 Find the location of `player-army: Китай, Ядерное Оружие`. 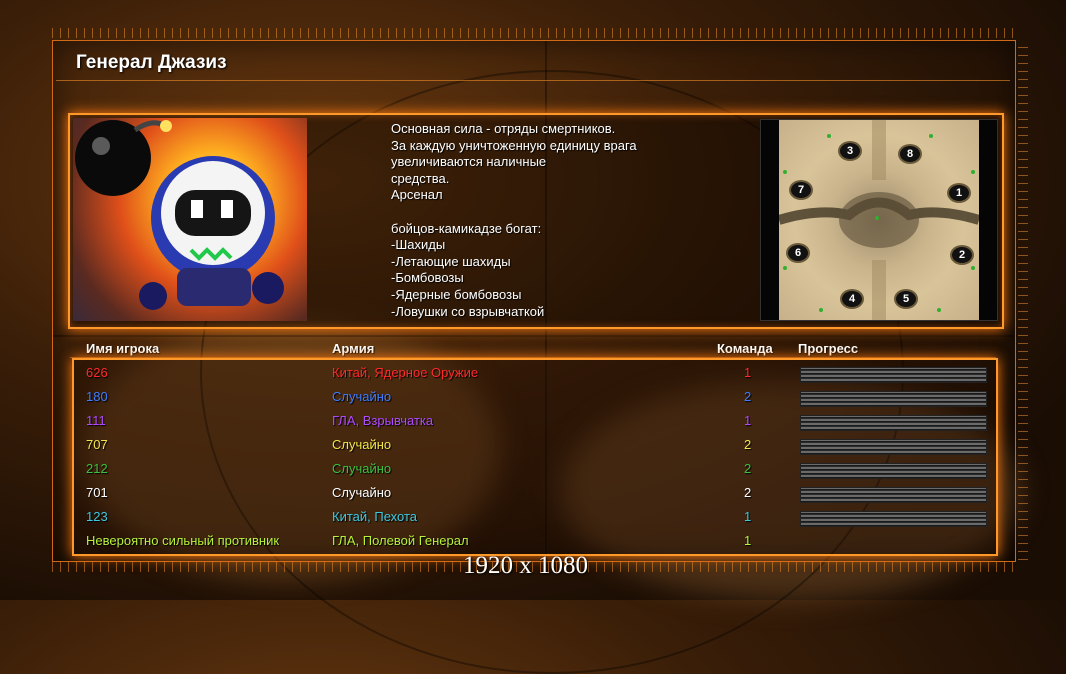

player-army: Китай, Ядерное Оружие is located at coordinates (405, 372).